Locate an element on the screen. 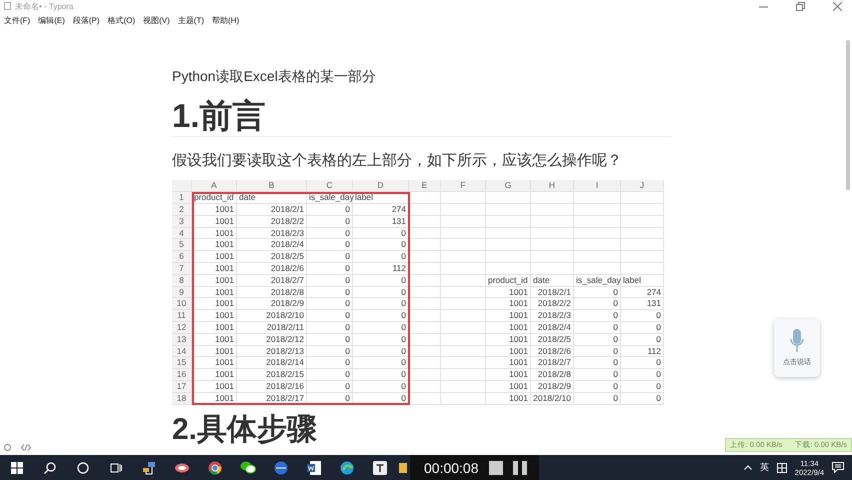  column-header: H is located at coordinates (552, 186).